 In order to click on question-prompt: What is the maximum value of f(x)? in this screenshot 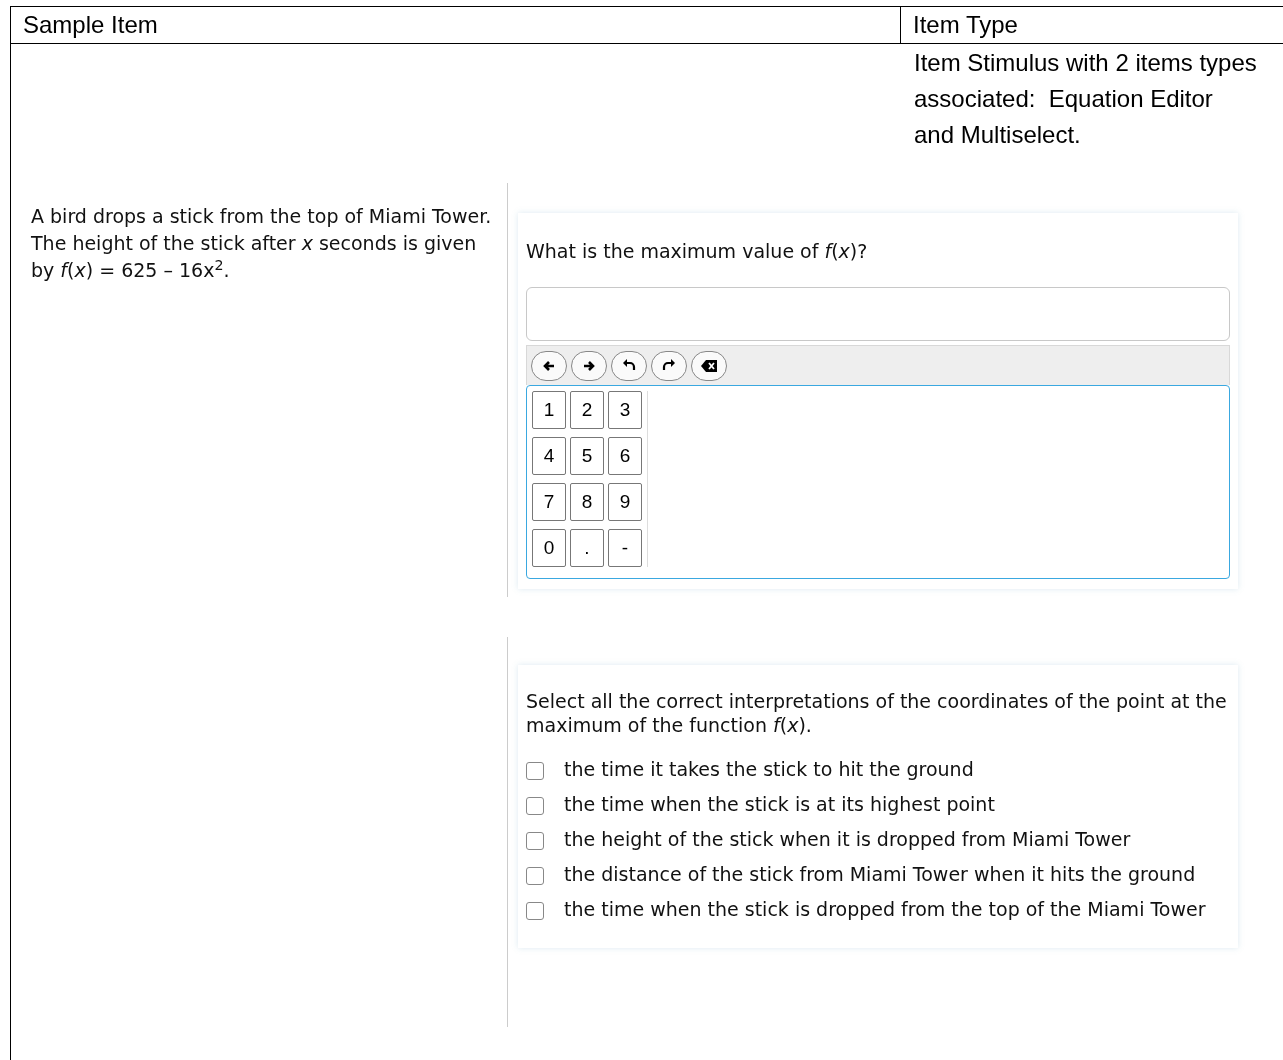, I will do `click(697, 251)`.